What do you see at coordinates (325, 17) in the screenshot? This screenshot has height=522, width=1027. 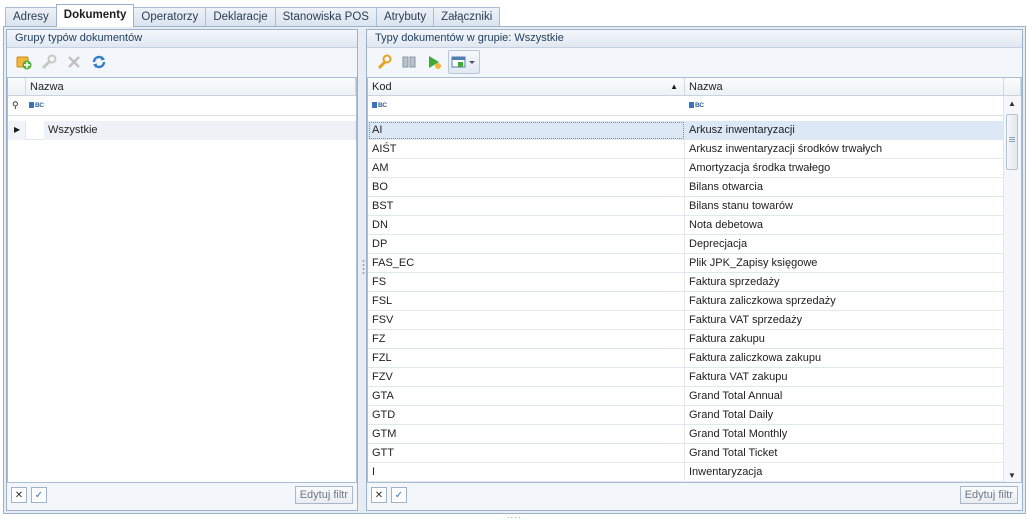 I see `tab-stanowiska-pos: Stanowiska POS` at bounding box center [325, 17].